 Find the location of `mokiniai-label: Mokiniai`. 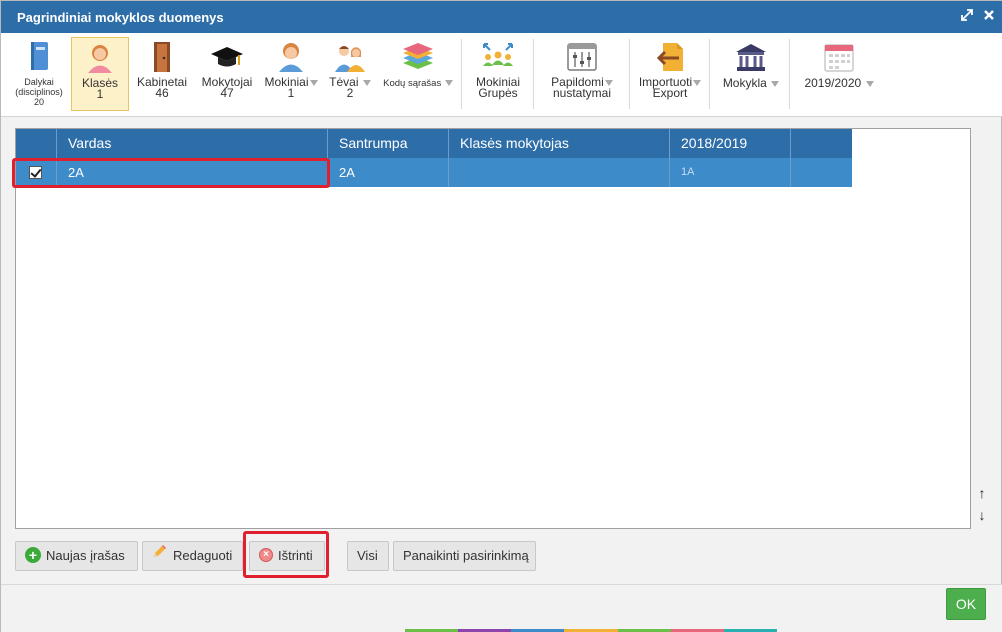

mokiniai-label: Mokiniai is located at coordinates (286, 82).